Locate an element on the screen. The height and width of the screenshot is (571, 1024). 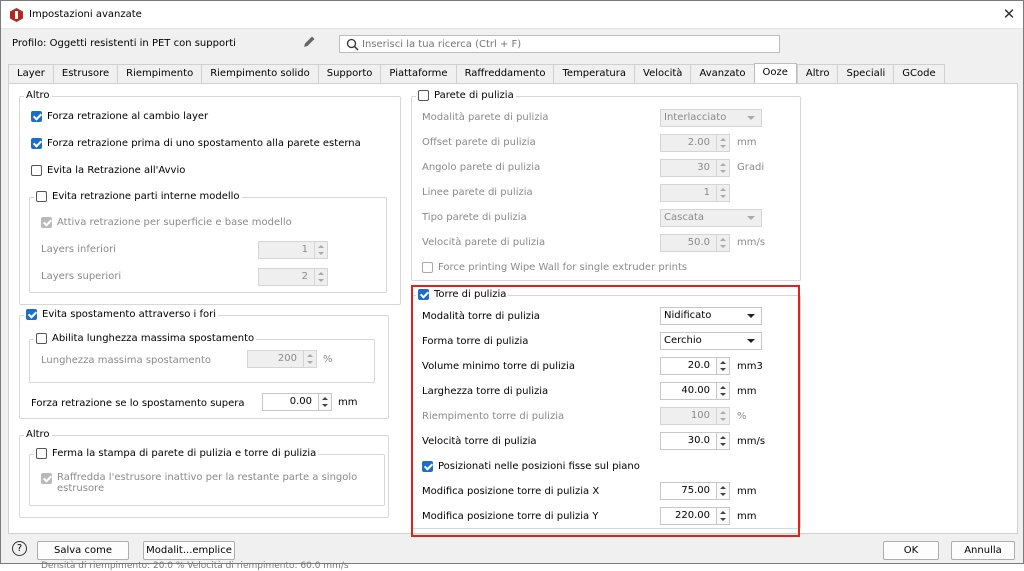
label-wall-type: Tipo parete di pulizia is located at coordinates (474, 217).